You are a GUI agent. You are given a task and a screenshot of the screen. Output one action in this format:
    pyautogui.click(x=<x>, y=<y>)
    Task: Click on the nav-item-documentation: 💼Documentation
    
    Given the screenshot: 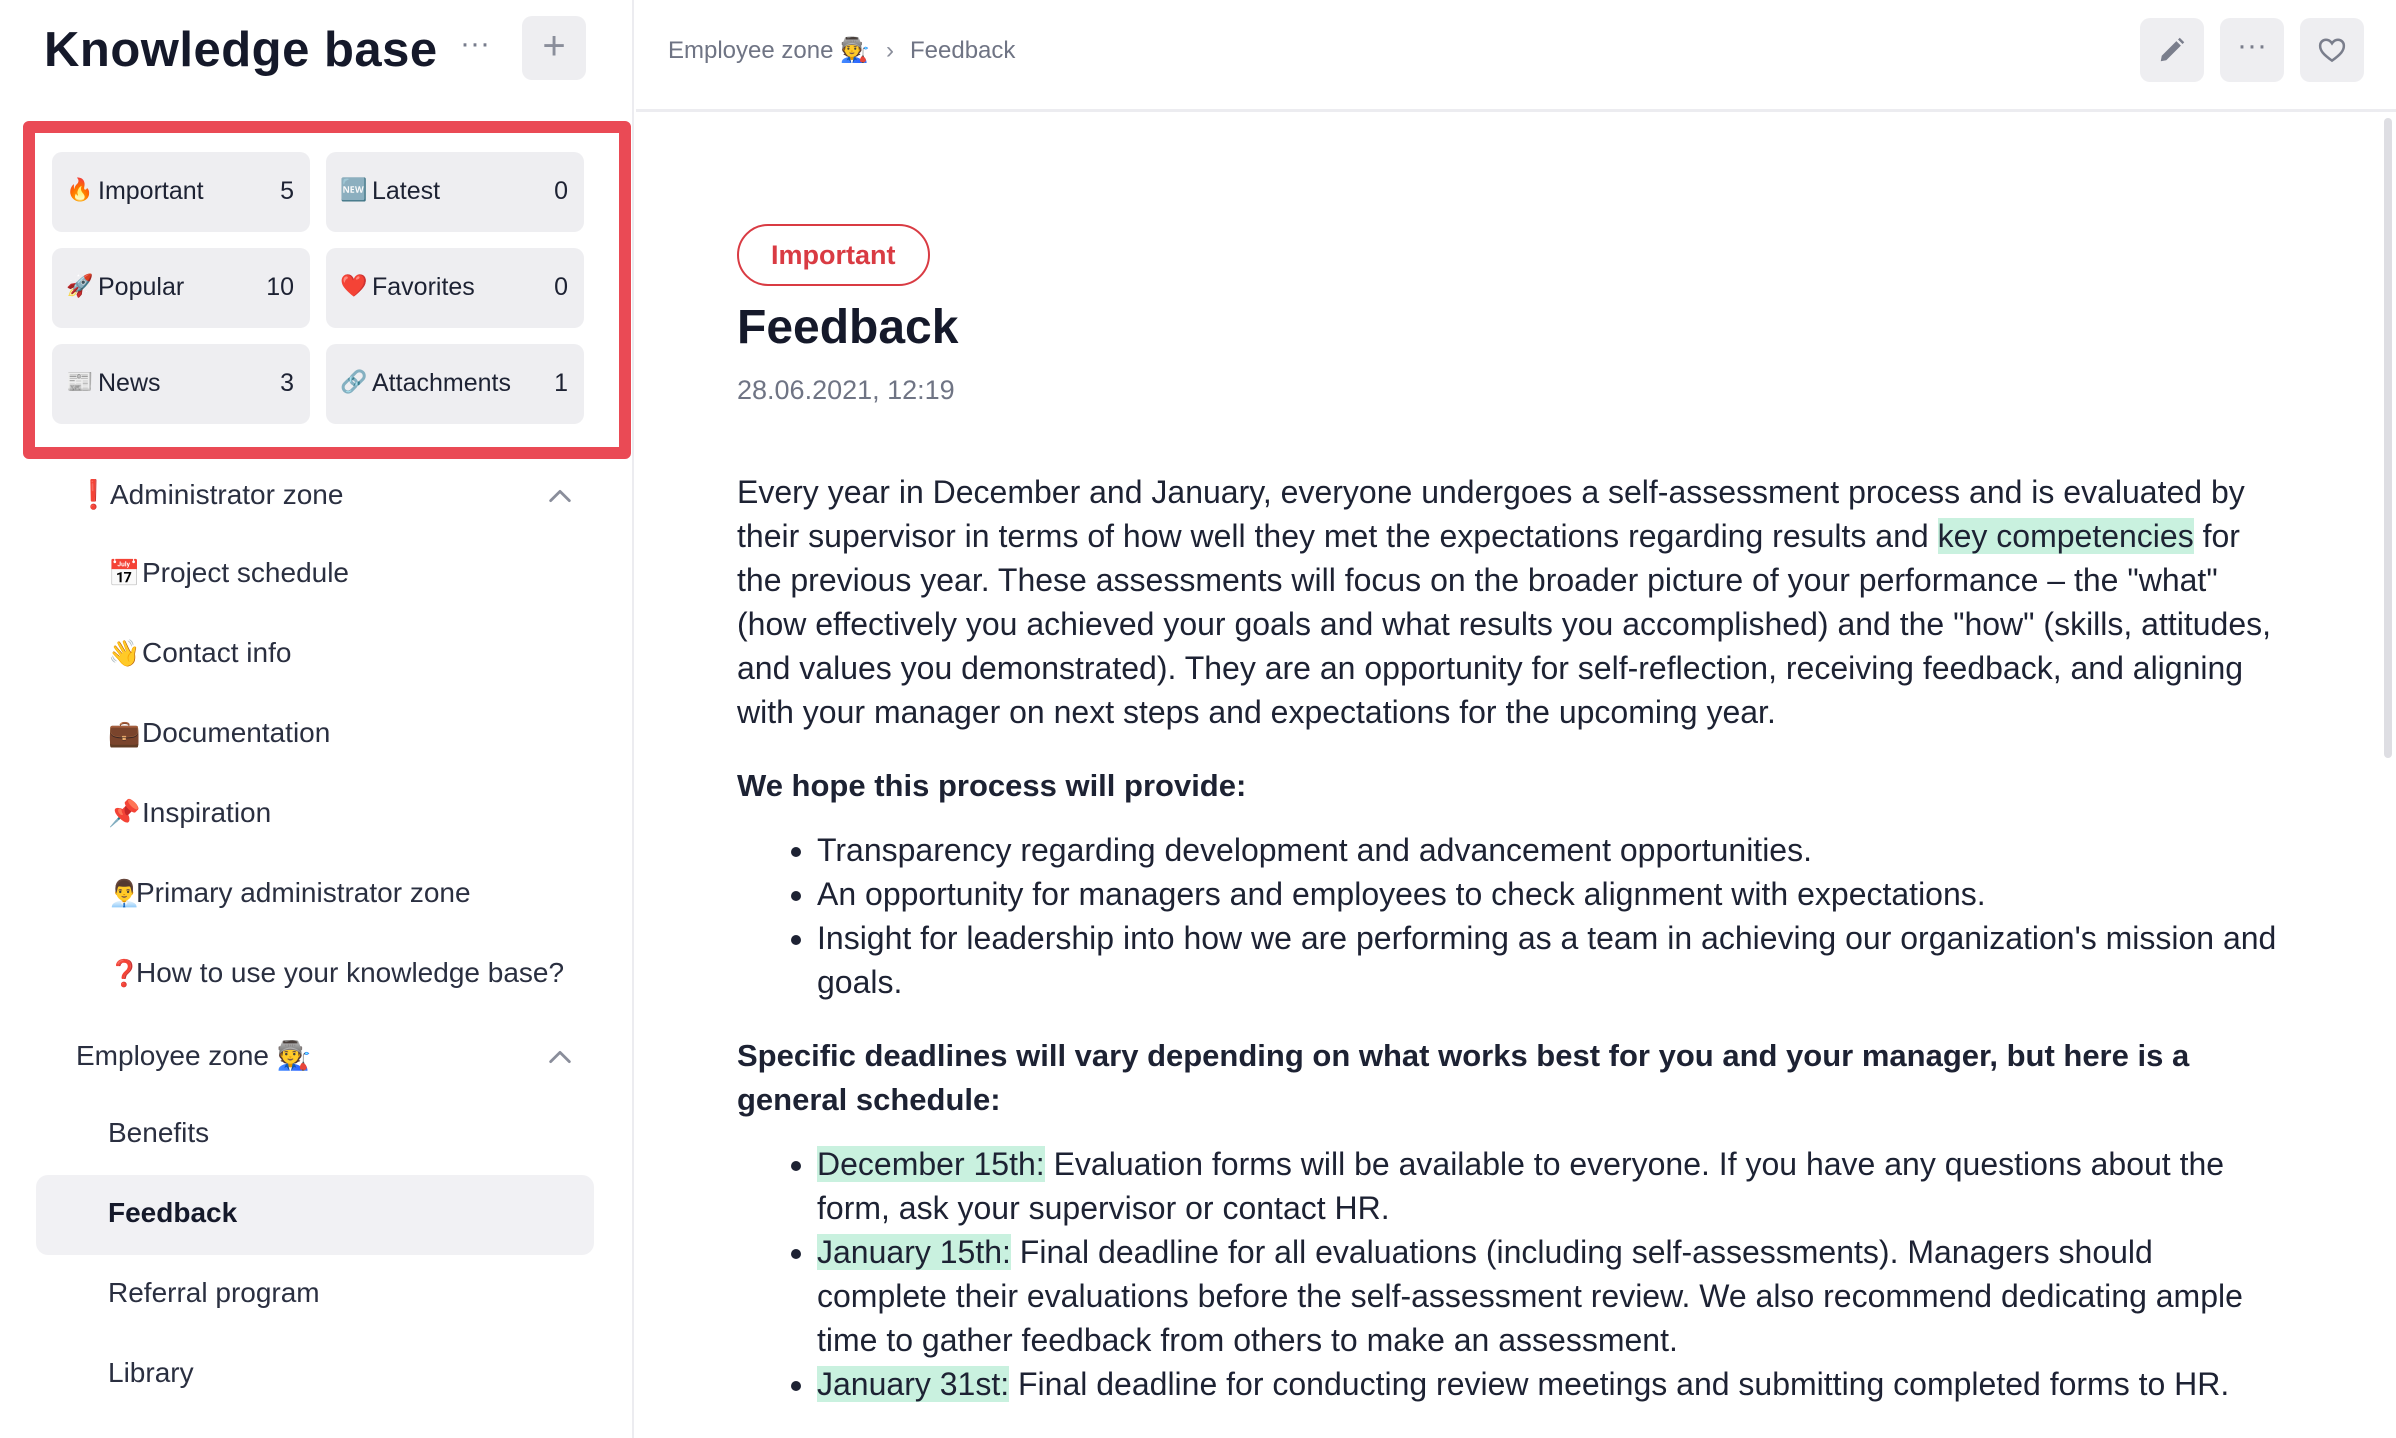 What is the action you would take?
    pyautogui.click(x=315, y=735)
    